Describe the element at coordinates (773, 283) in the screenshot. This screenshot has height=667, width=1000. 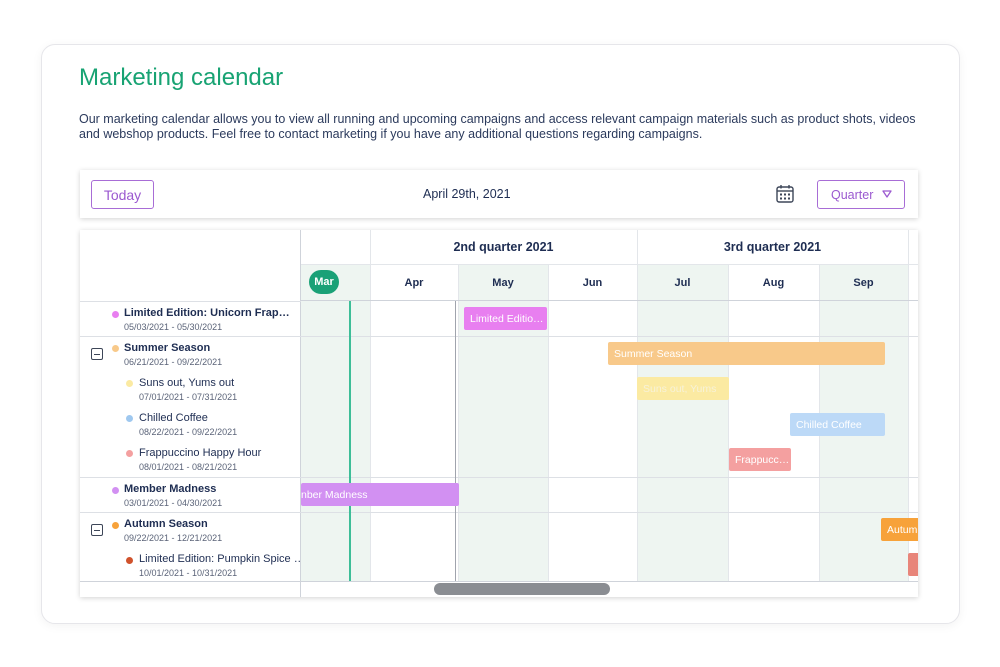
I see `month-label: Aug` at that location.